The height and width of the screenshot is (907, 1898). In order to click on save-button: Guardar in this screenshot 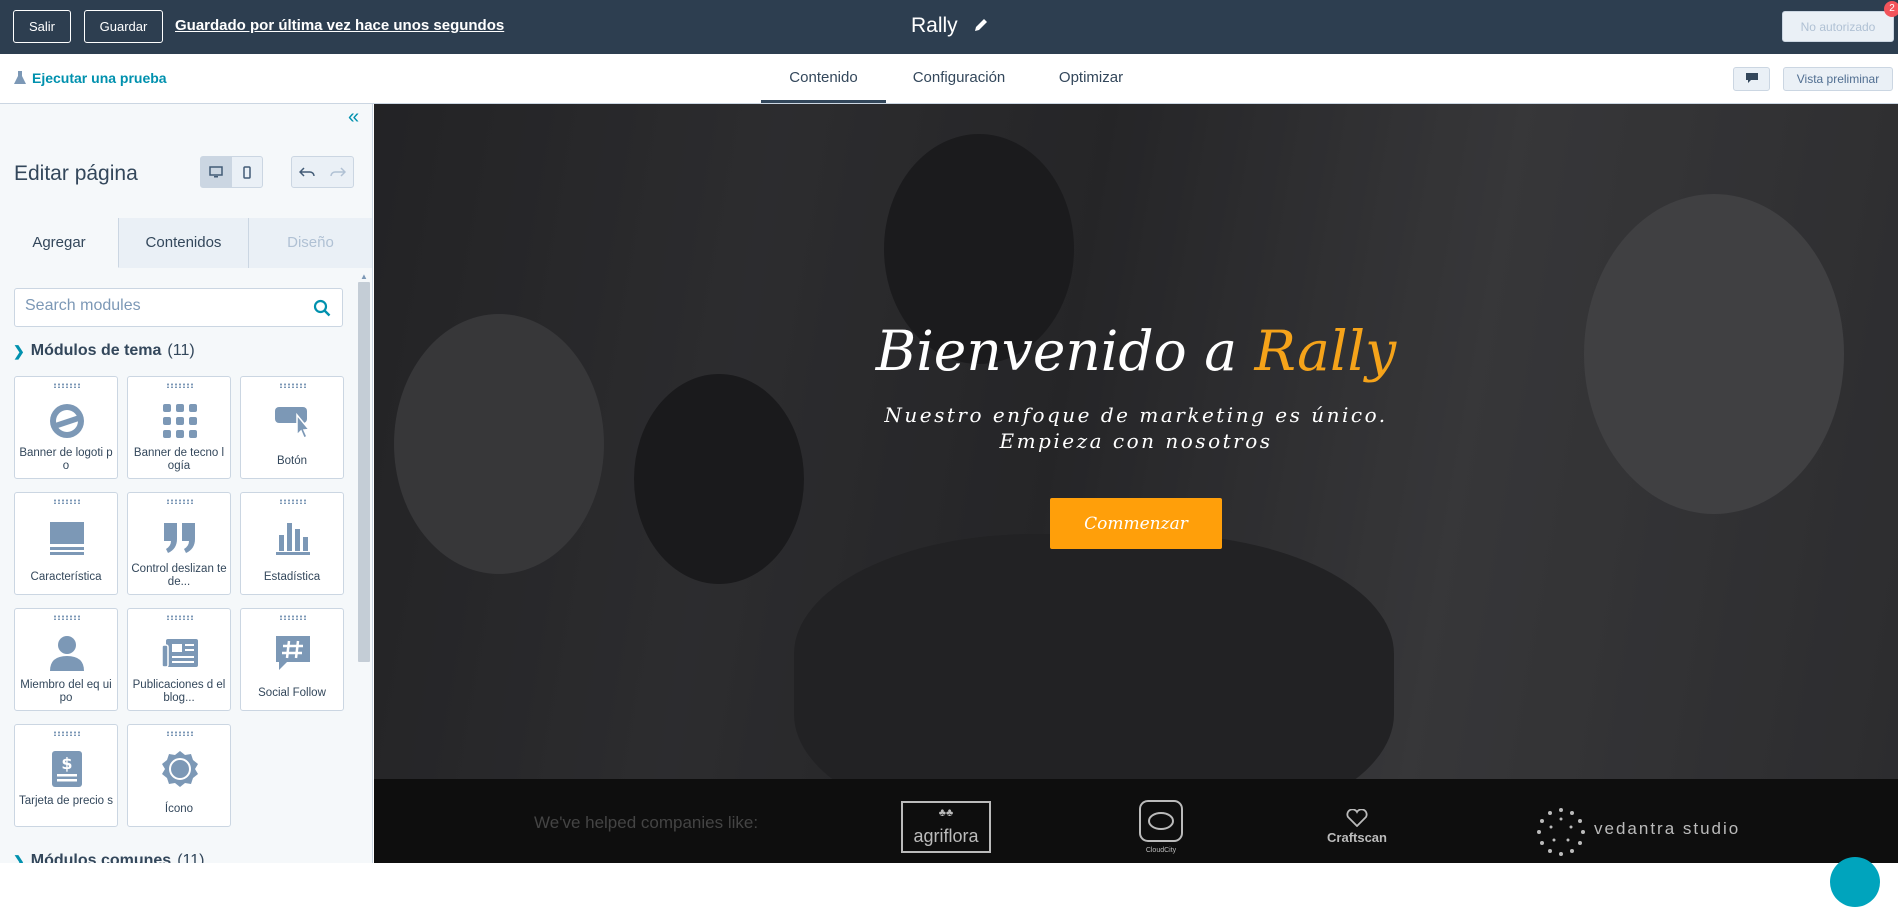, I will do `click(123, 26)`.